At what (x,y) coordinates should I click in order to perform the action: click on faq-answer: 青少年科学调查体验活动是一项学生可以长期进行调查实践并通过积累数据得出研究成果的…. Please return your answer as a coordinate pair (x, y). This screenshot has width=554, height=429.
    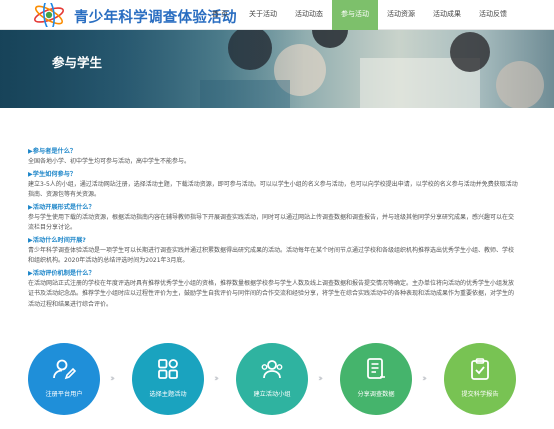
    Looking at the image, I should click on (271, 255).